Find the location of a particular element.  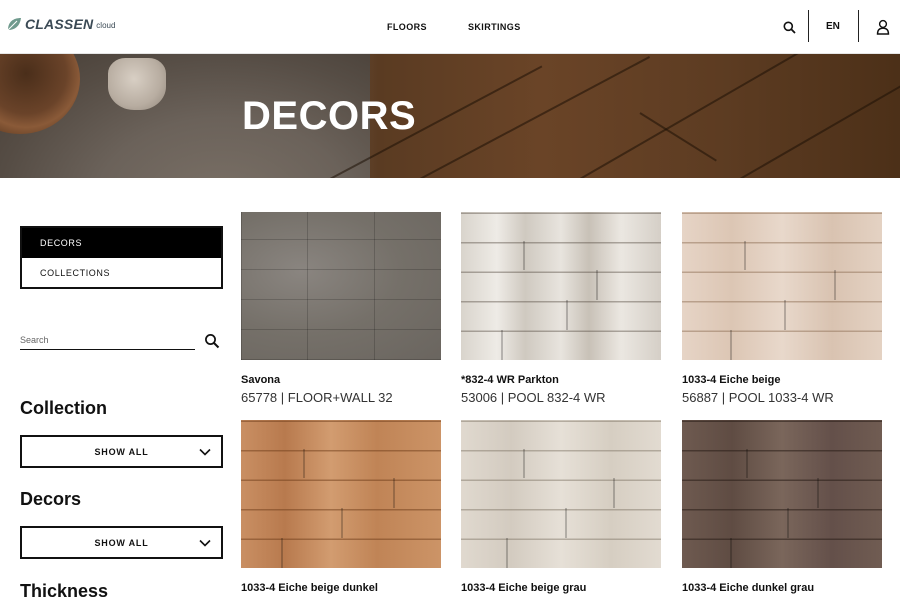

product-code: 53006 | POOL 832-4 WR is located at coordinates (533, 397).